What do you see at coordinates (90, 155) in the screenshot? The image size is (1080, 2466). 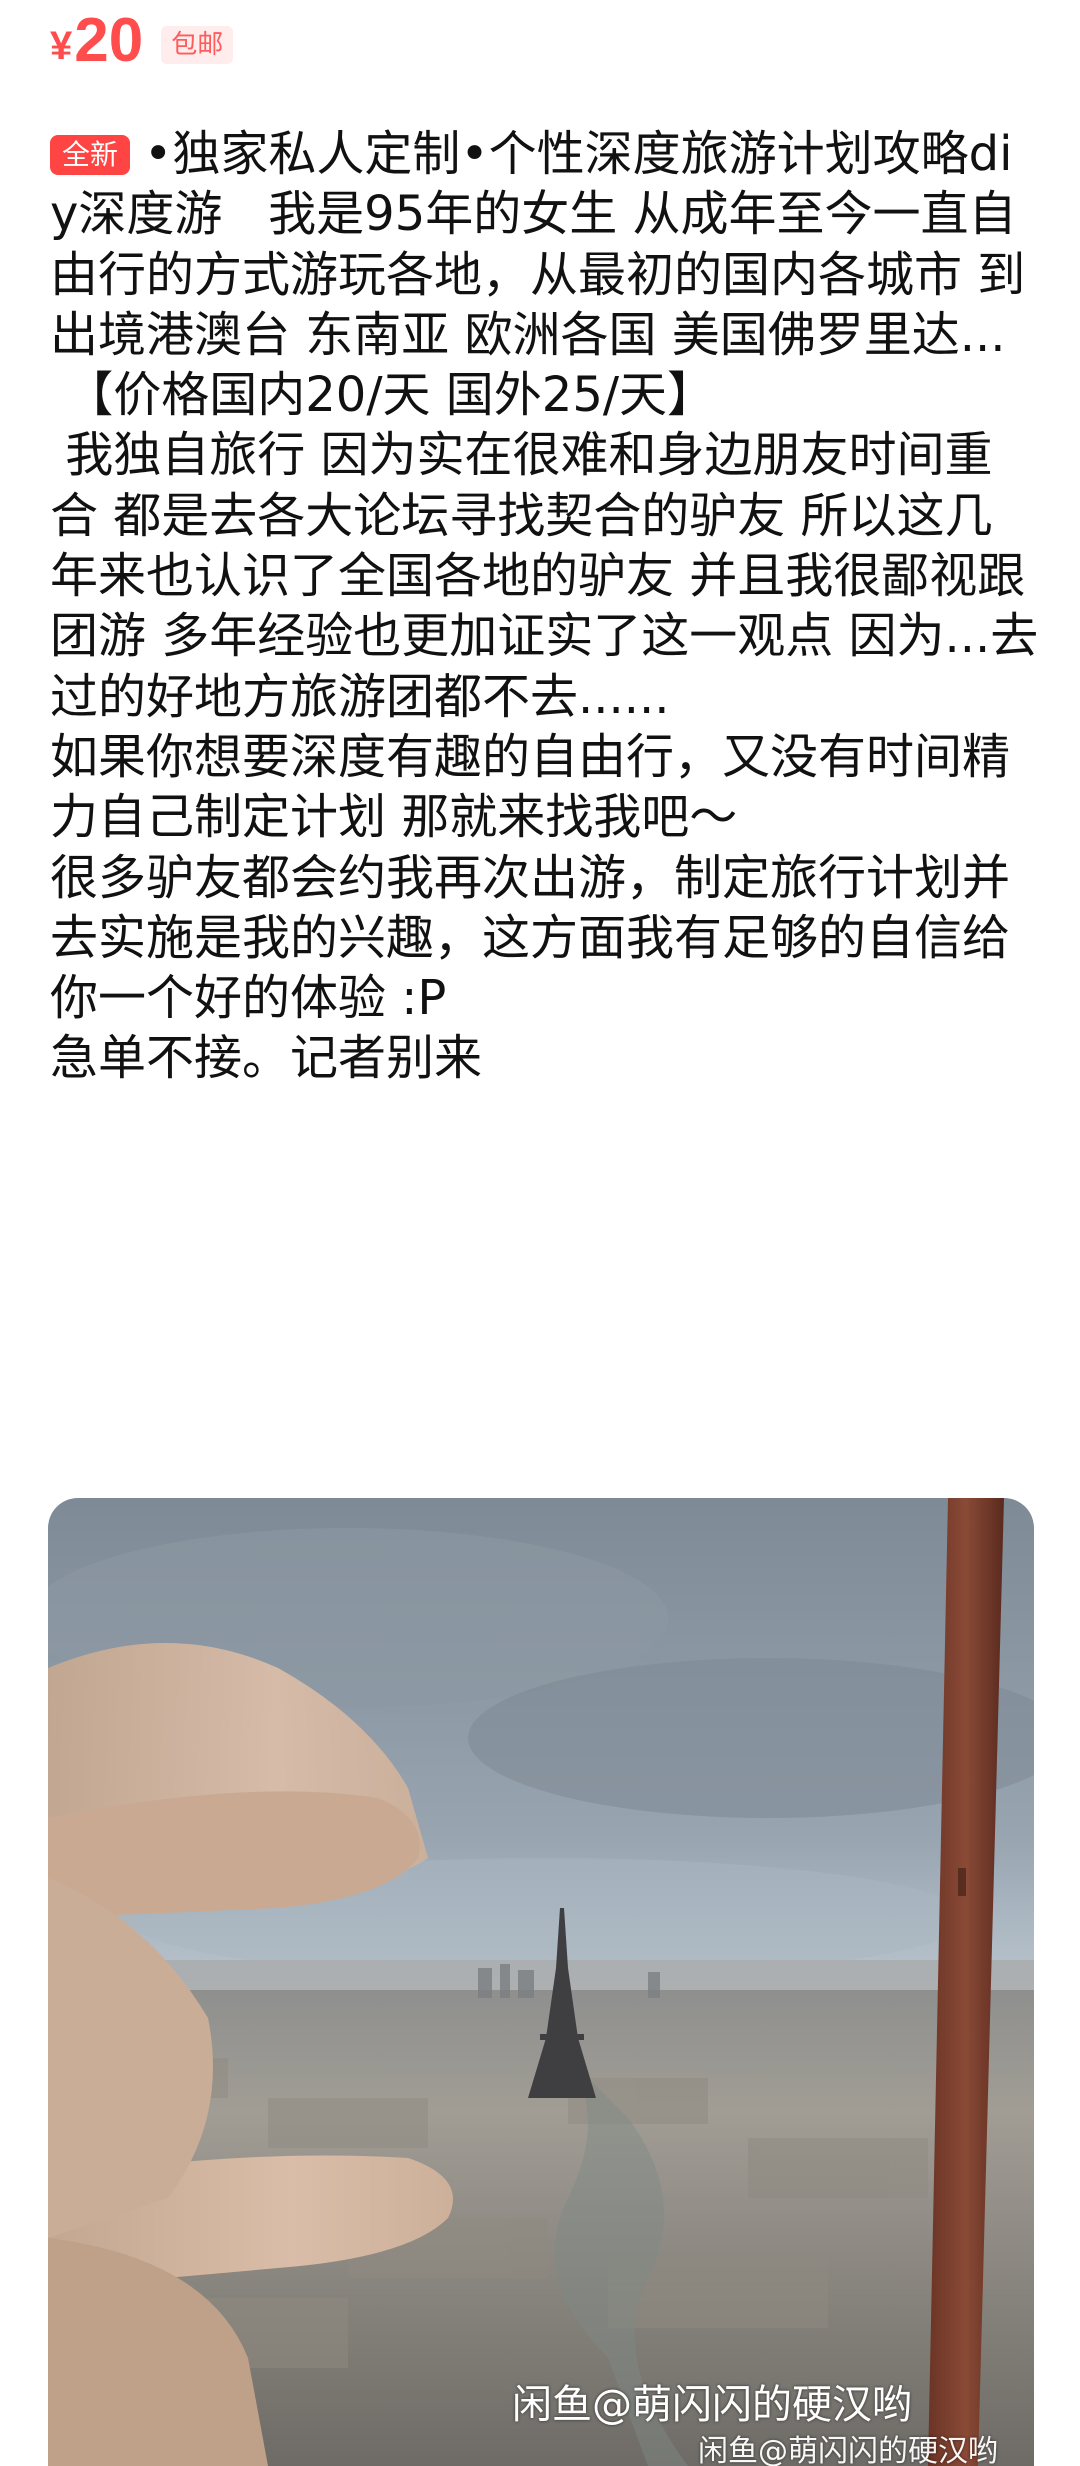 I see `condition-badge: 全新` at bounding box center [90, 155].